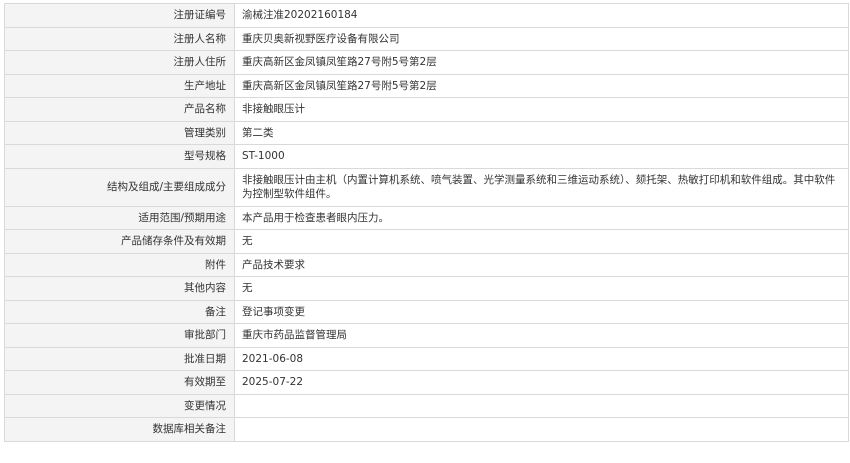 The width and height of the screenshot is (850, 463). Describe the element at coordinates (541, 38) in the screenshot. I see `field-value-registrant-name: 重庆贝奥新视野医疗设备有限公司` at that location.